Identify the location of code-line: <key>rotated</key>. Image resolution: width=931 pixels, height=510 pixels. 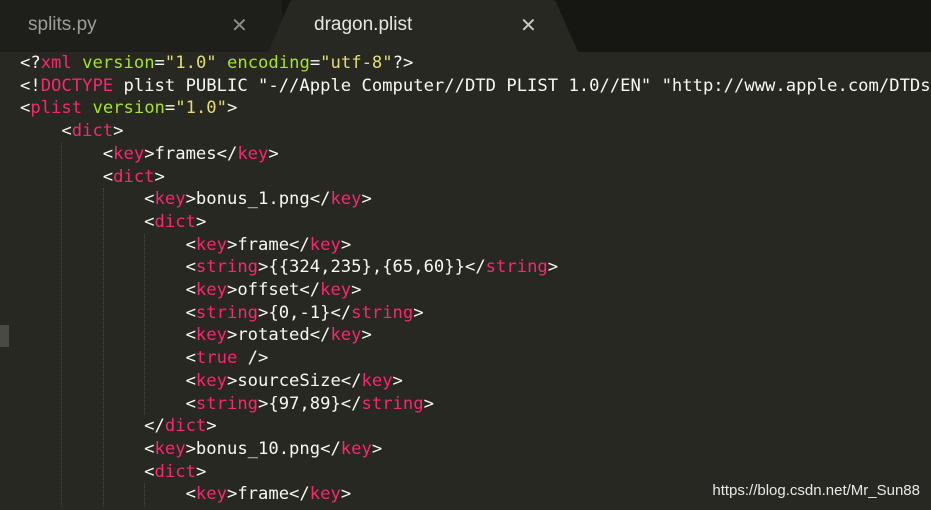
(196, 335).